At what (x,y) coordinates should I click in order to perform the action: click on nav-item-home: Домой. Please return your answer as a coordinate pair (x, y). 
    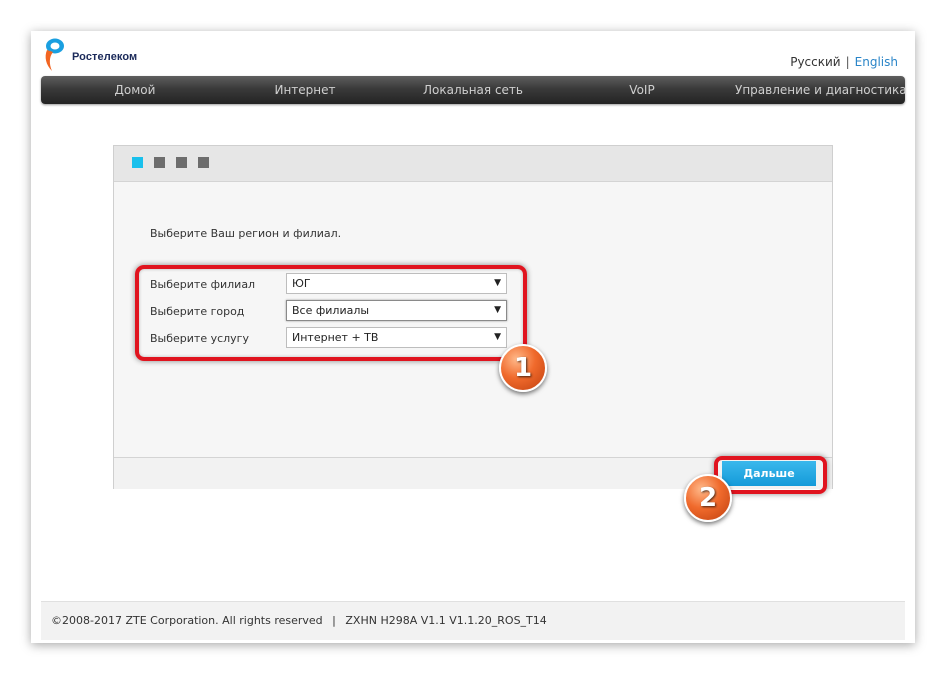
    Looking at the image, I should click on (135, 90).